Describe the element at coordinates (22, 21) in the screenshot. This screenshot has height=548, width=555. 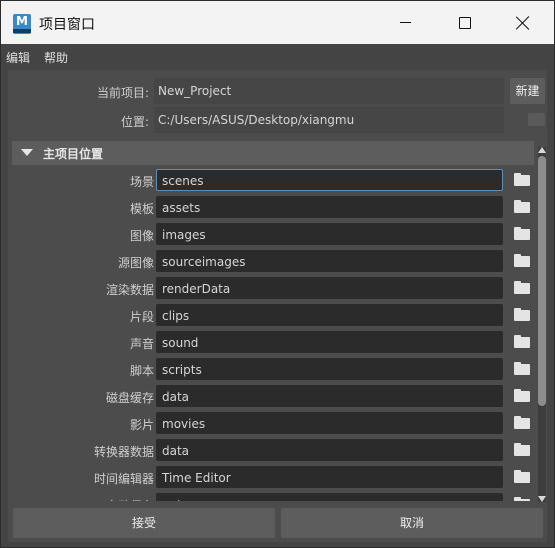
I see `app-icon-letter: M` at that location.